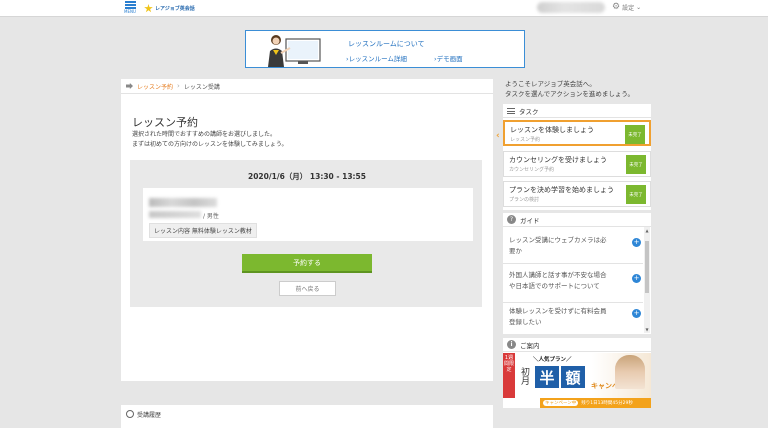 Image resolution: width=768 pixels, height=428 pixels. I want to click on menu-label: MENU, so click(130, 11).